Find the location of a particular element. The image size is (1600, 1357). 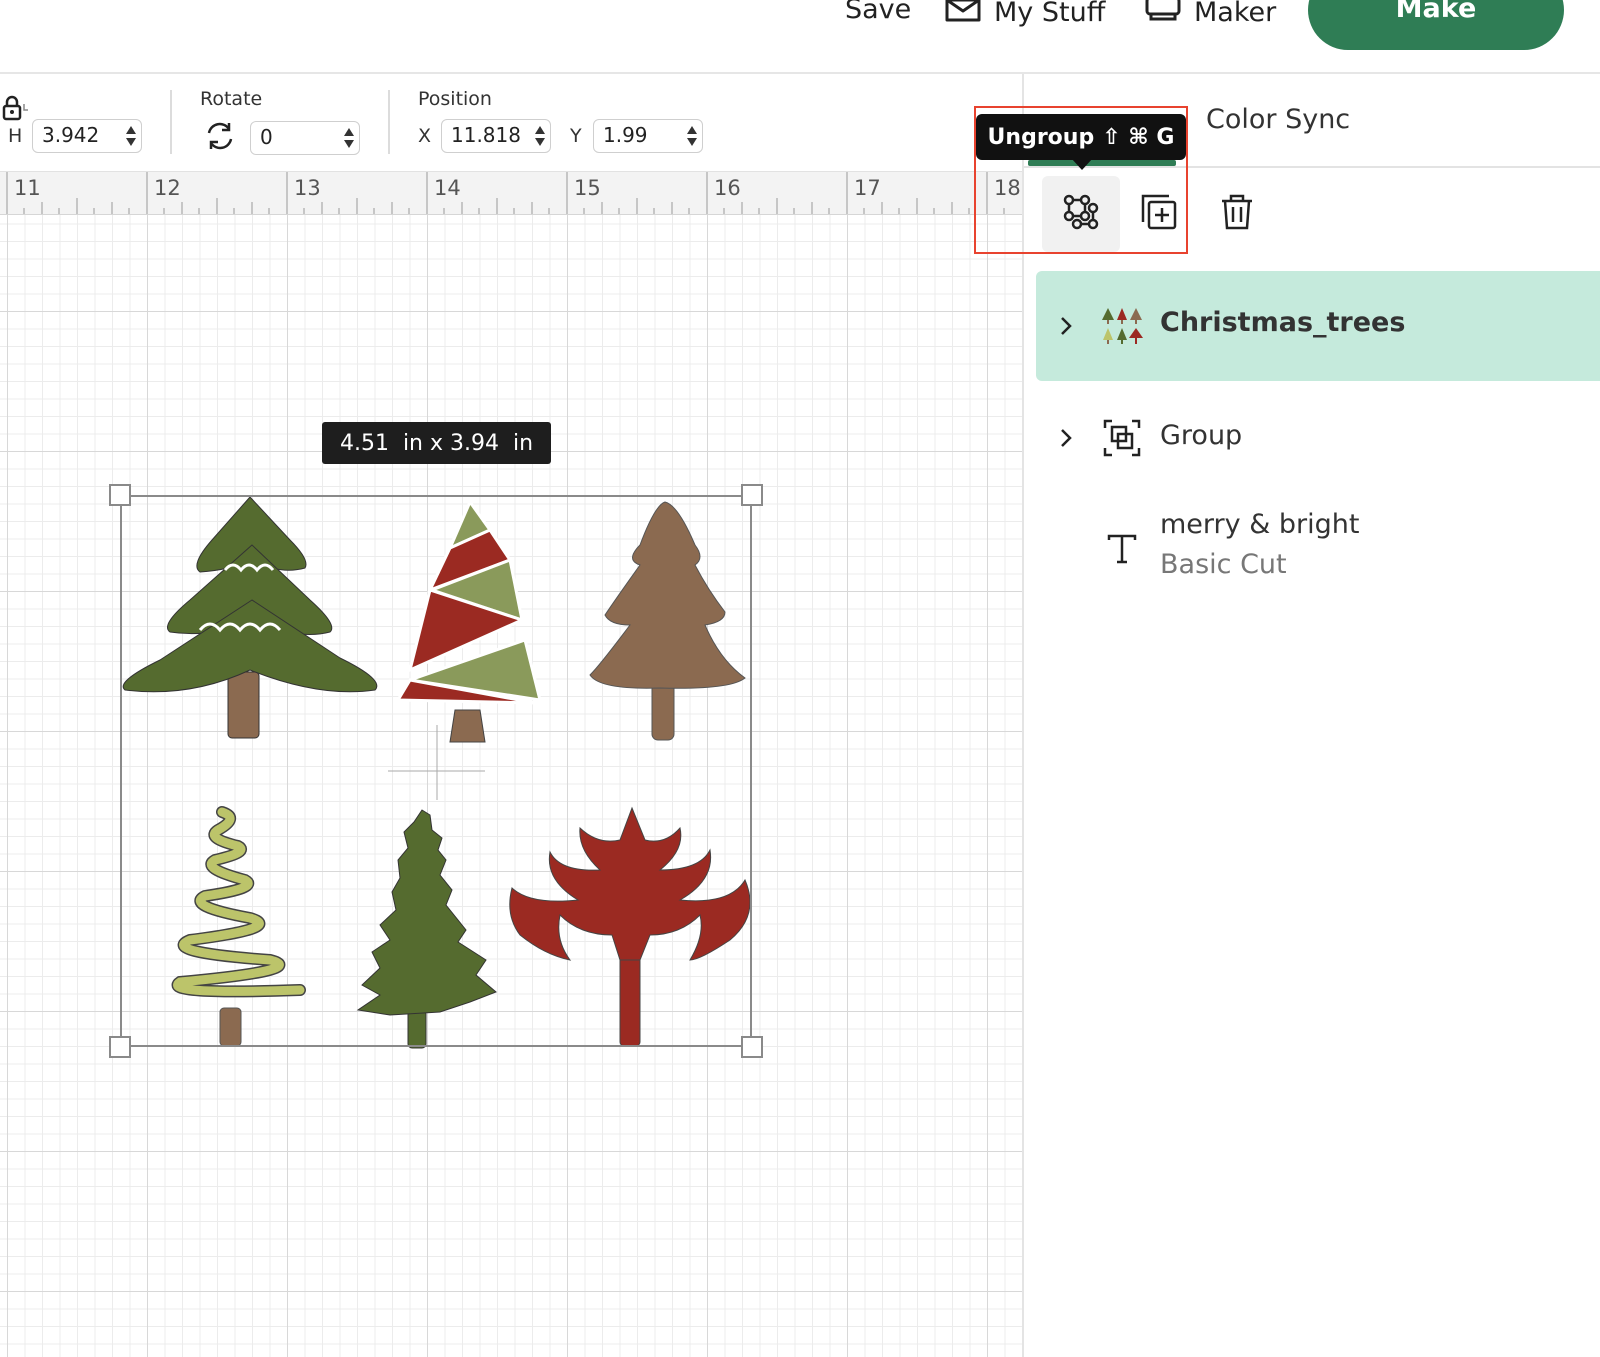

tab-color-sync: Color Sync is located at coordinates (1278, 119).